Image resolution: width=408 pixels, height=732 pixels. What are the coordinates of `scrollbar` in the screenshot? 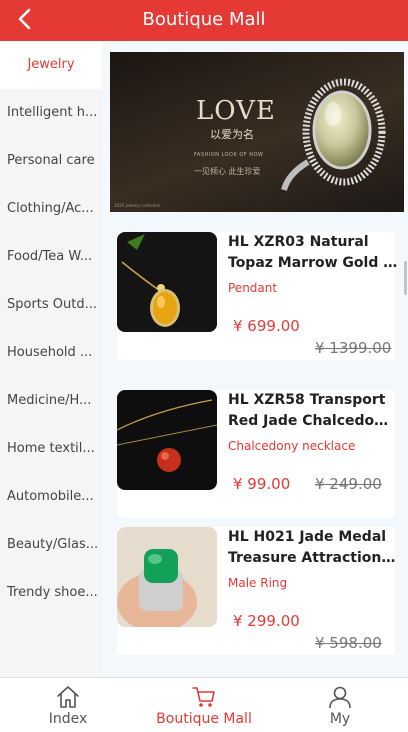 It's located at (405, 278).